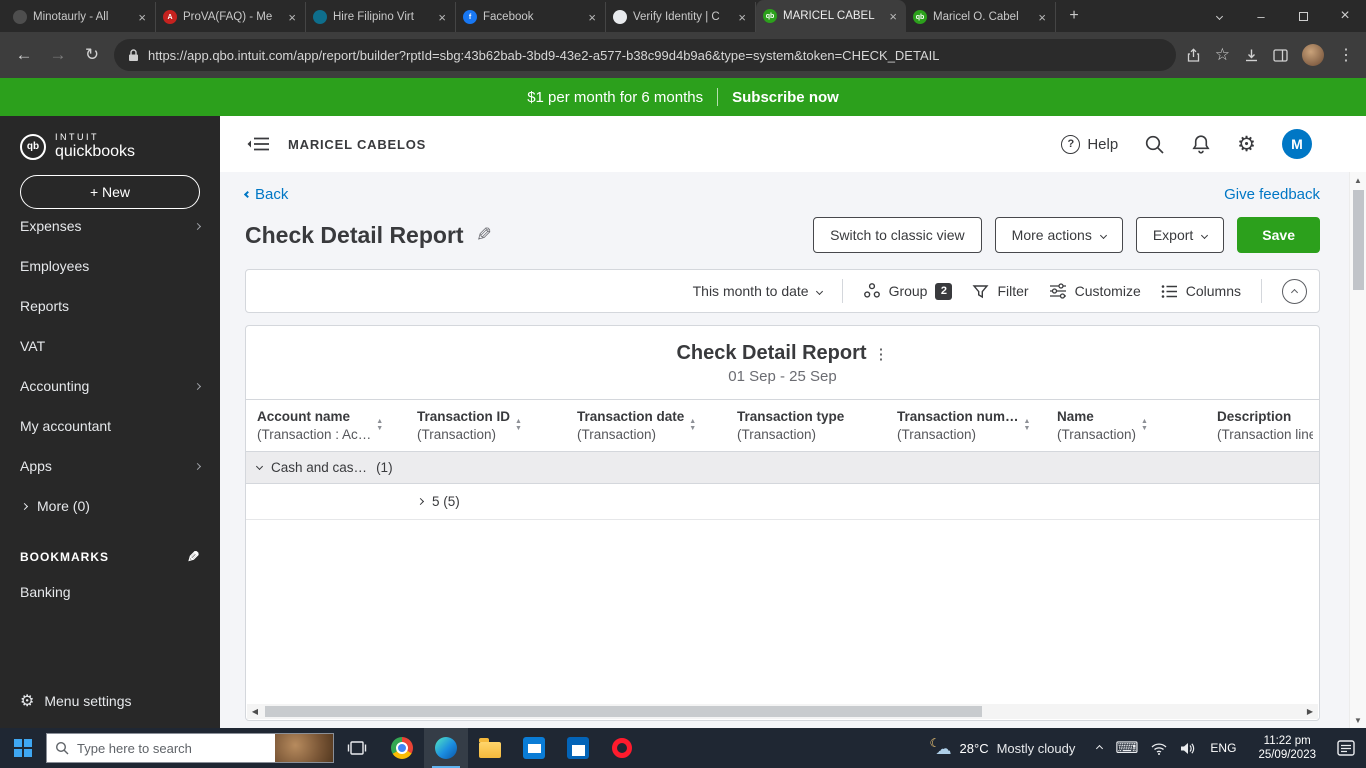 This screenshot has height=768, width=1366. Describe the element at coordinates (1346, 748) in the screenshot. I see `action-center-button` at that location.